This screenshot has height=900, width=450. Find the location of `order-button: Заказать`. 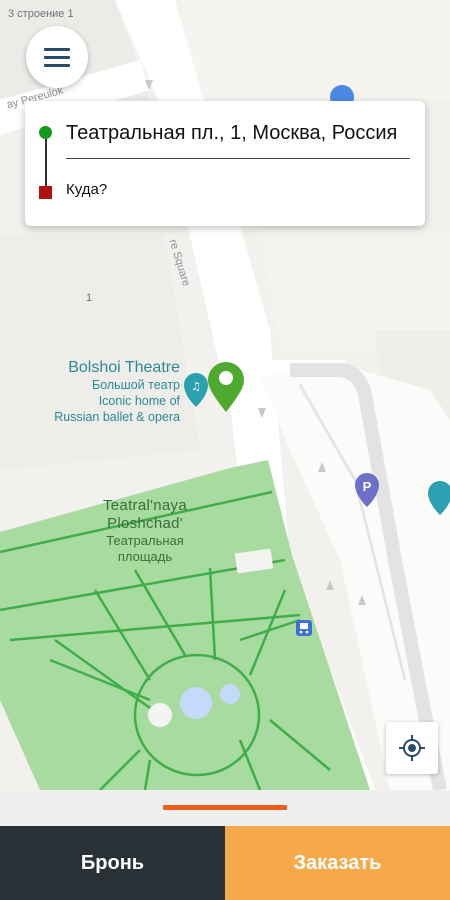

order-button: Заказать is located at coordinates (337, 863).